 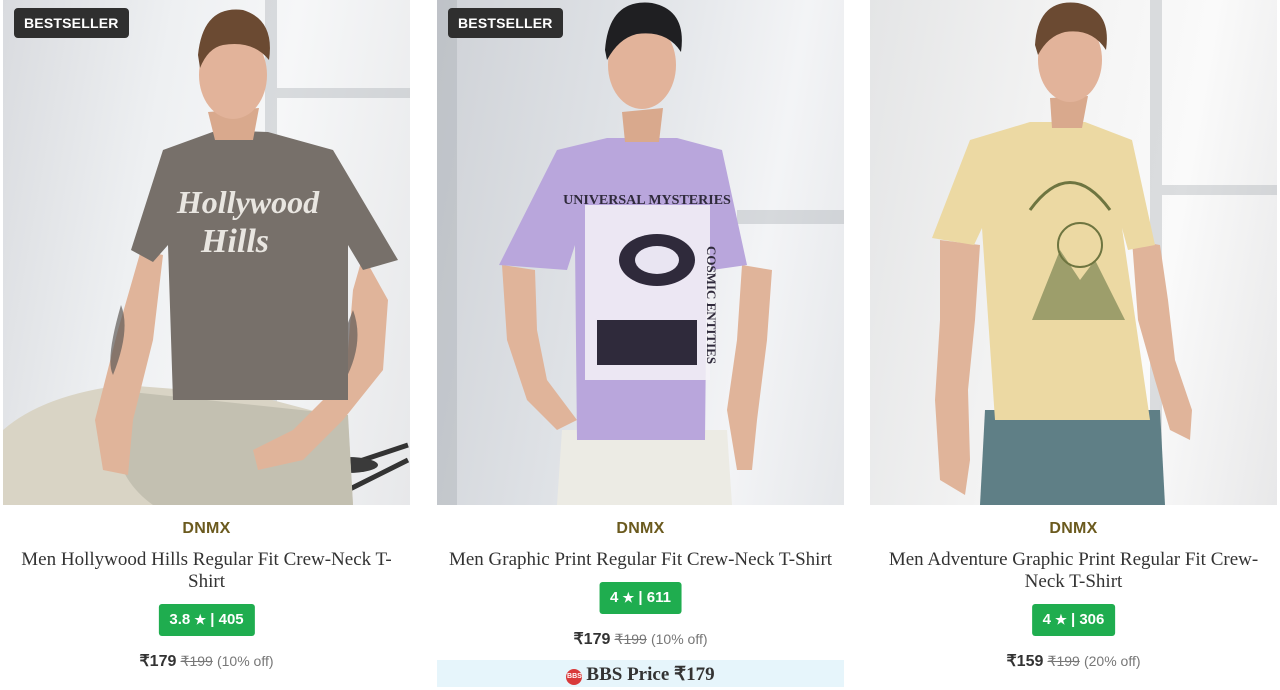 I want to click on bbs-logo-icon: BBS, so click(x=574, y=677).